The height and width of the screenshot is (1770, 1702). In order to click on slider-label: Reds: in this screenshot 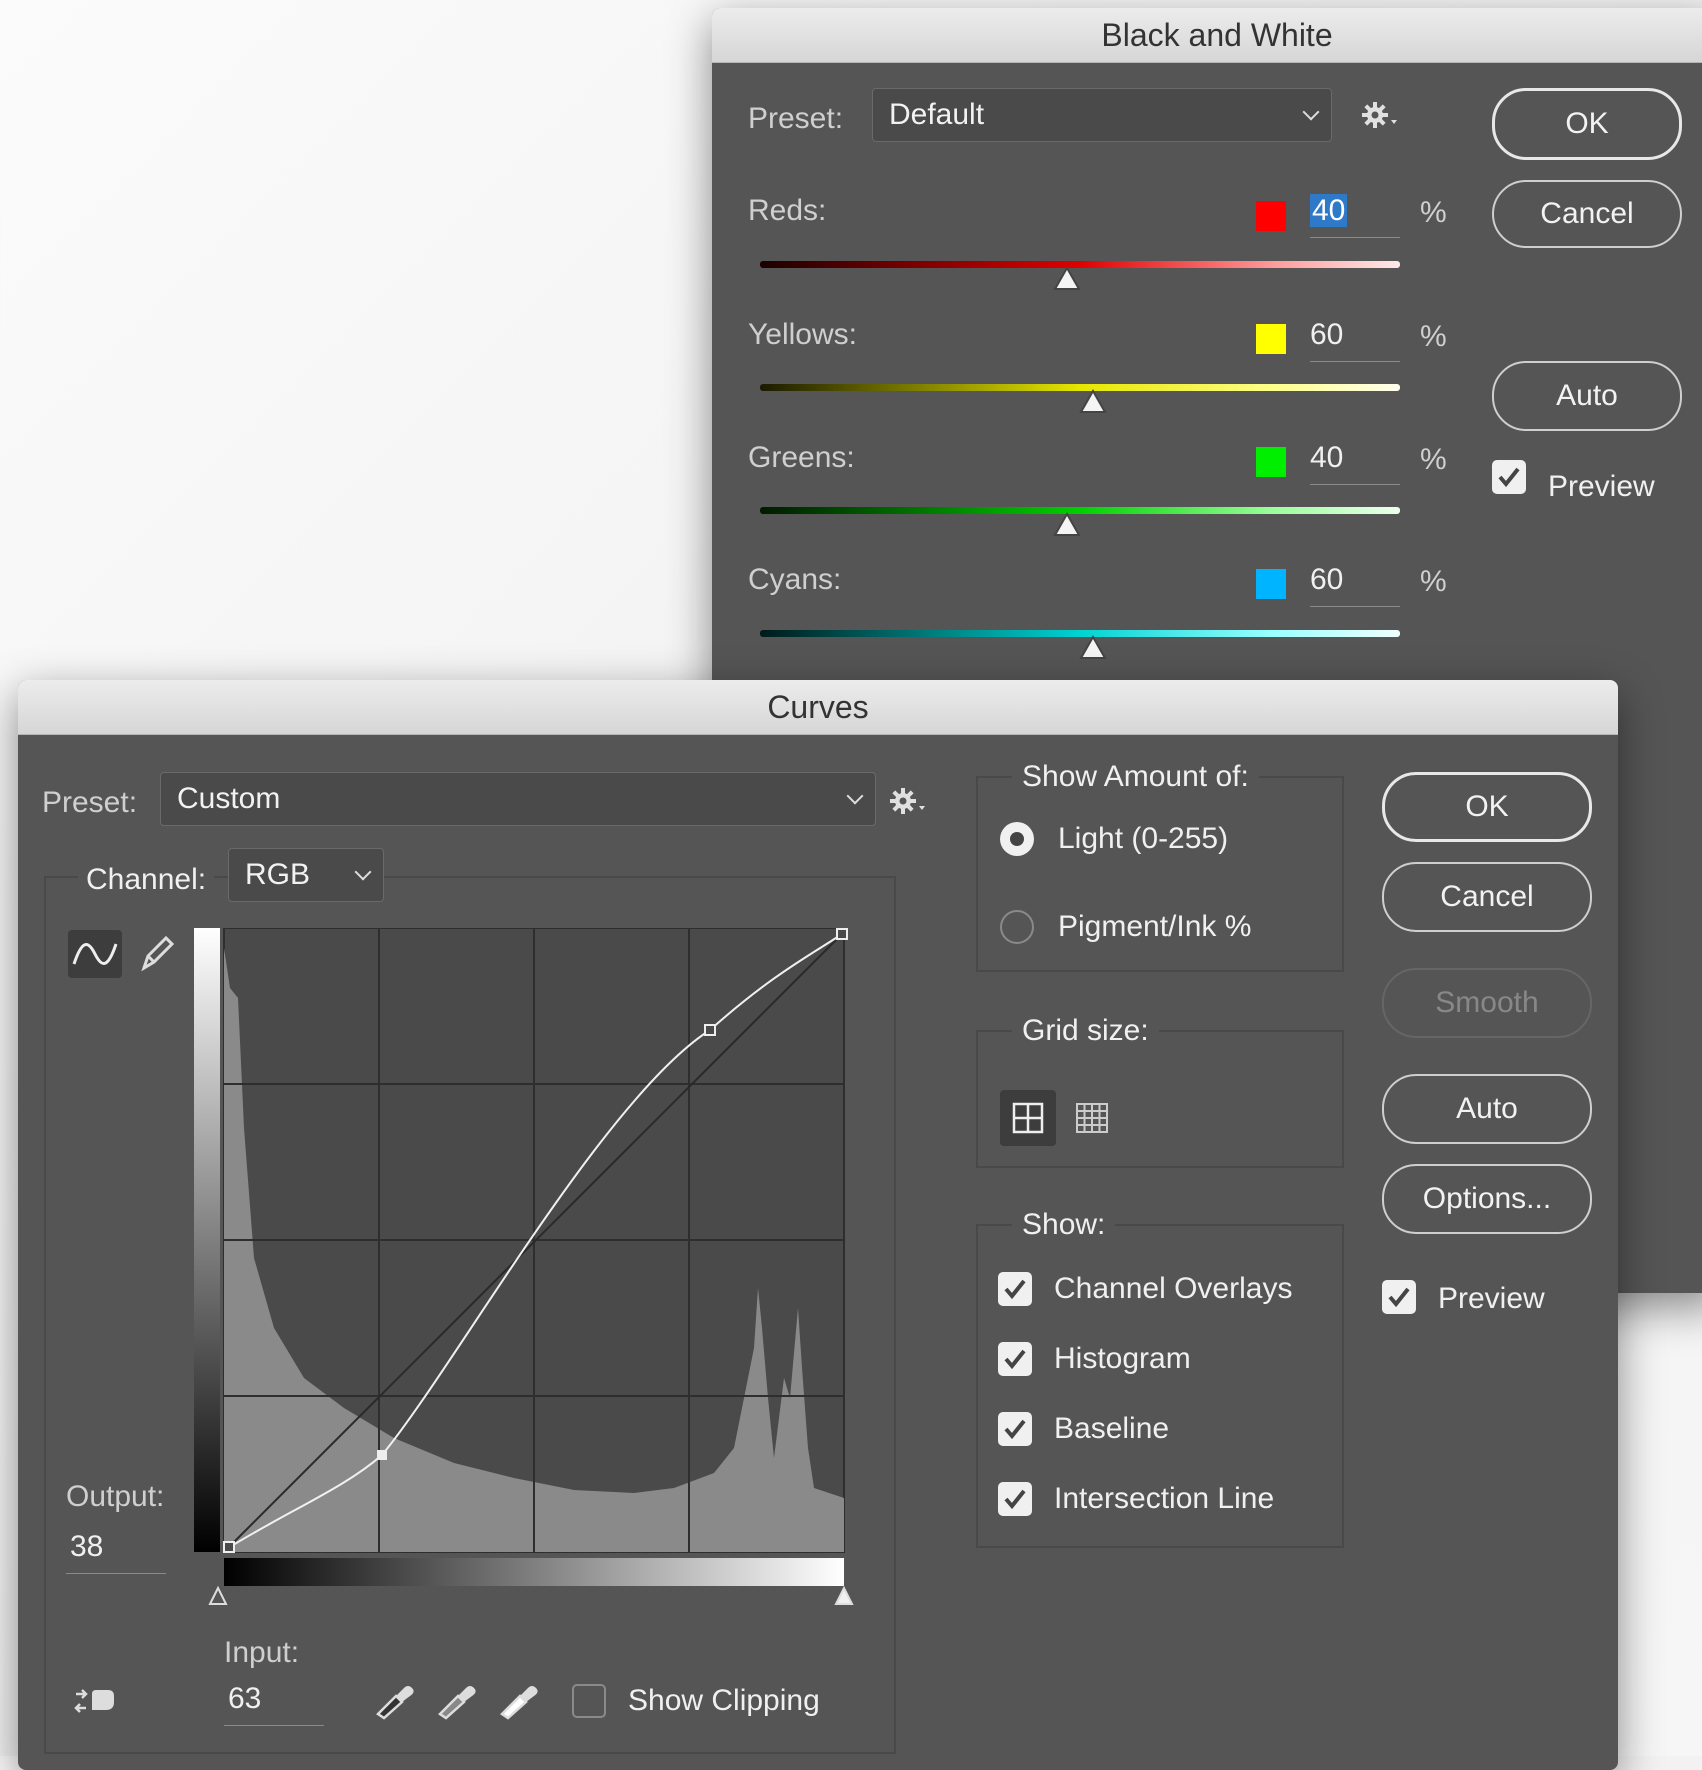, I will do `click(787, 210)`.